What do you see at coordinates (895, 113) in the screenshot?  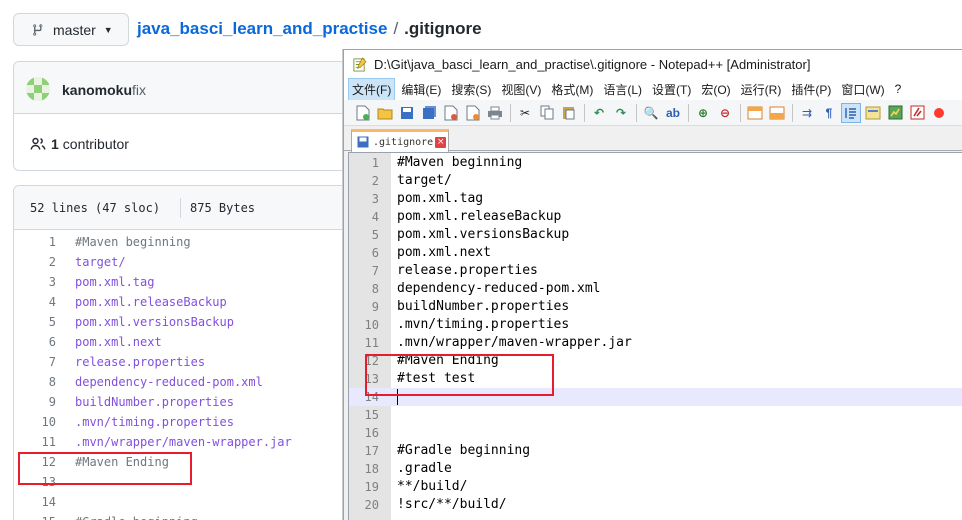 I see `document-map-icon` at bounding box center [895, 113].